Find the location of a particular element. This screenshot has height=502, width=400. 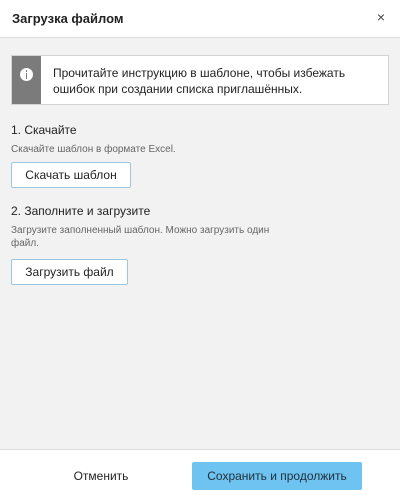

info-icon is located at coordinates (26, 74).